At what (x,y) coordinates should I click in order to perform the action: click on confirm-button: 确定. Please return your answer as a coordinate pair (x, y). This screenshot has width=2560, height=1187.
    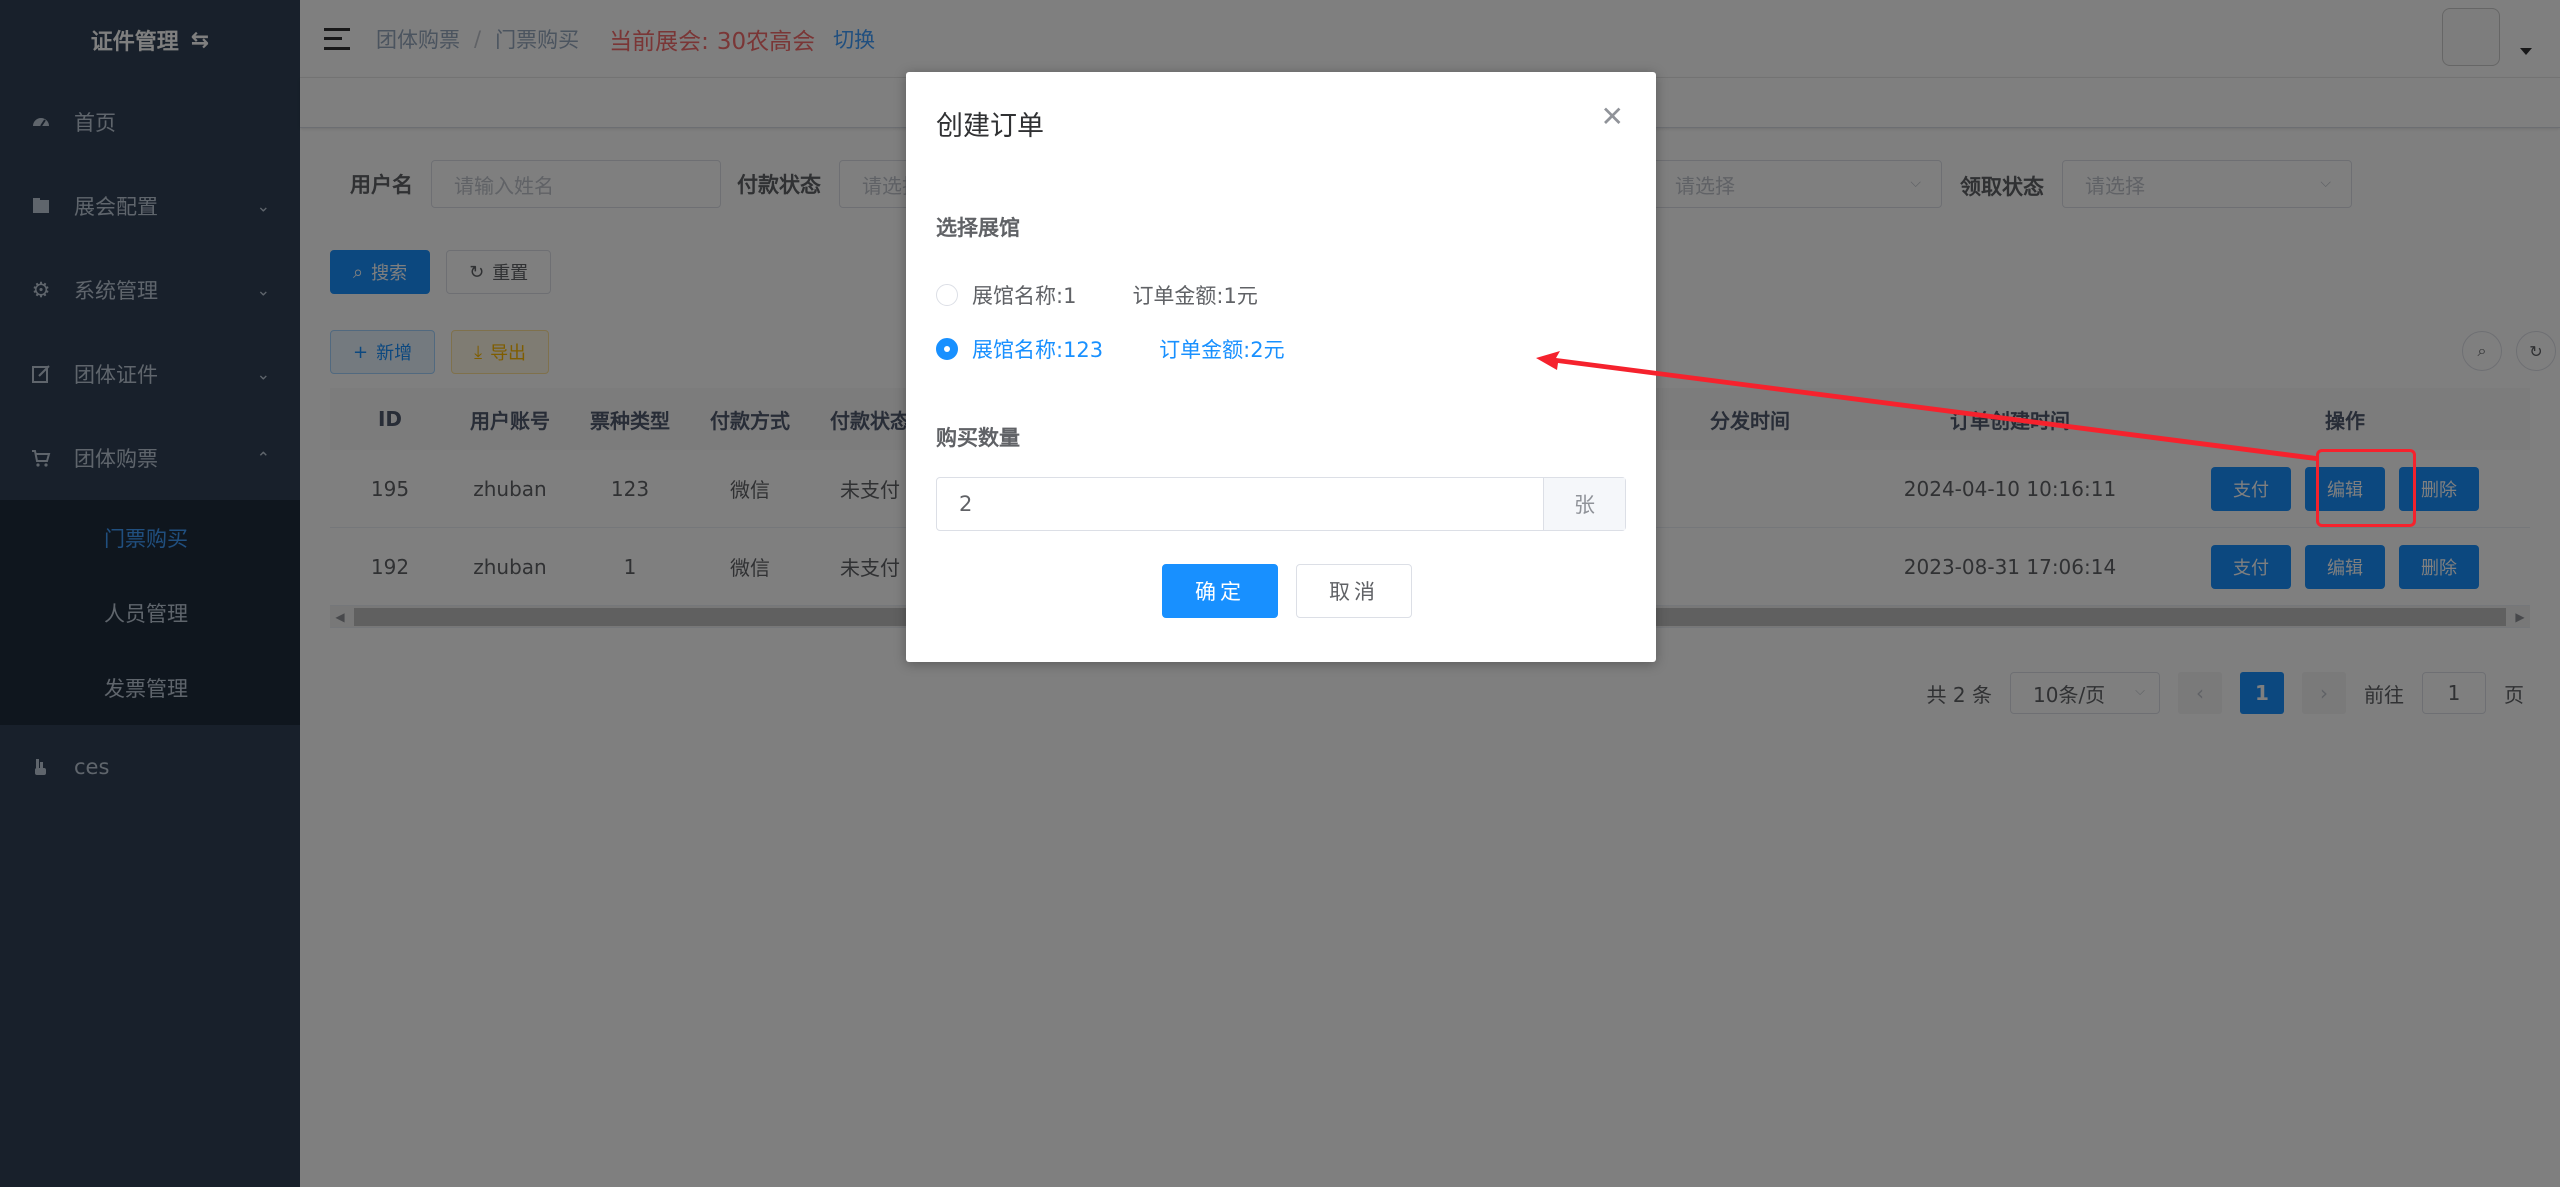
    Looking at the image, I should click on (1220, 591).